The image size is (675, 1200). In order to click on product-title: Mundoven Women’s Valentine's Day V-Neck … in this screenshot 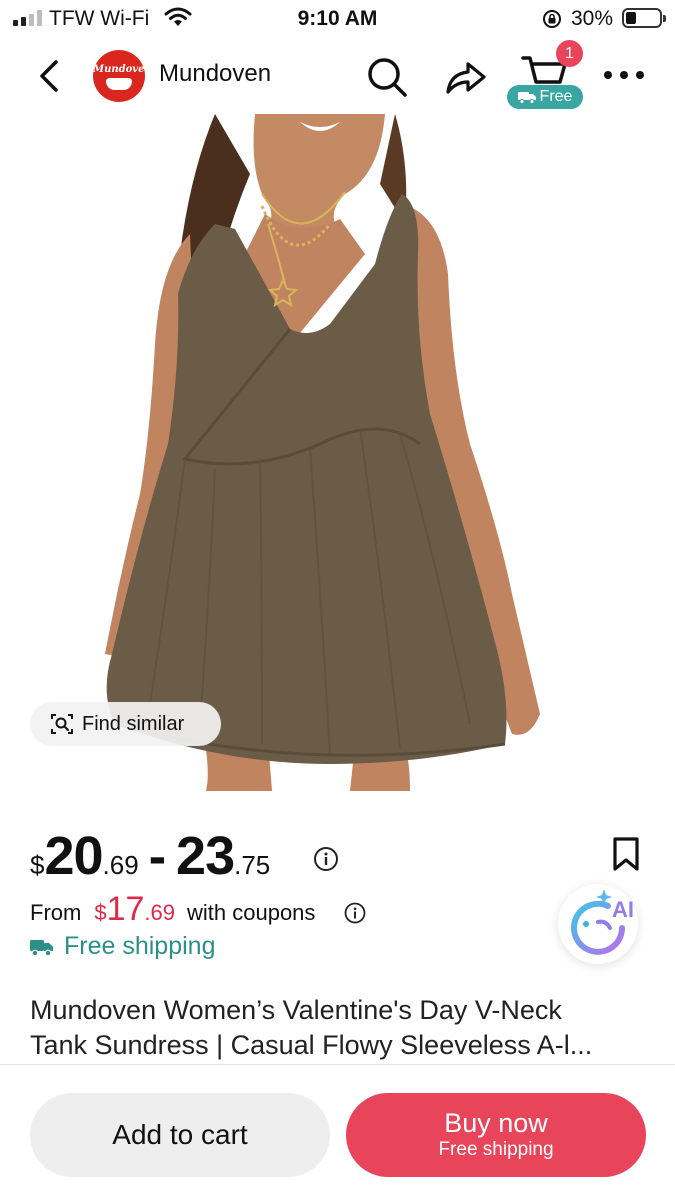, I will do `click(340, 1028)`.